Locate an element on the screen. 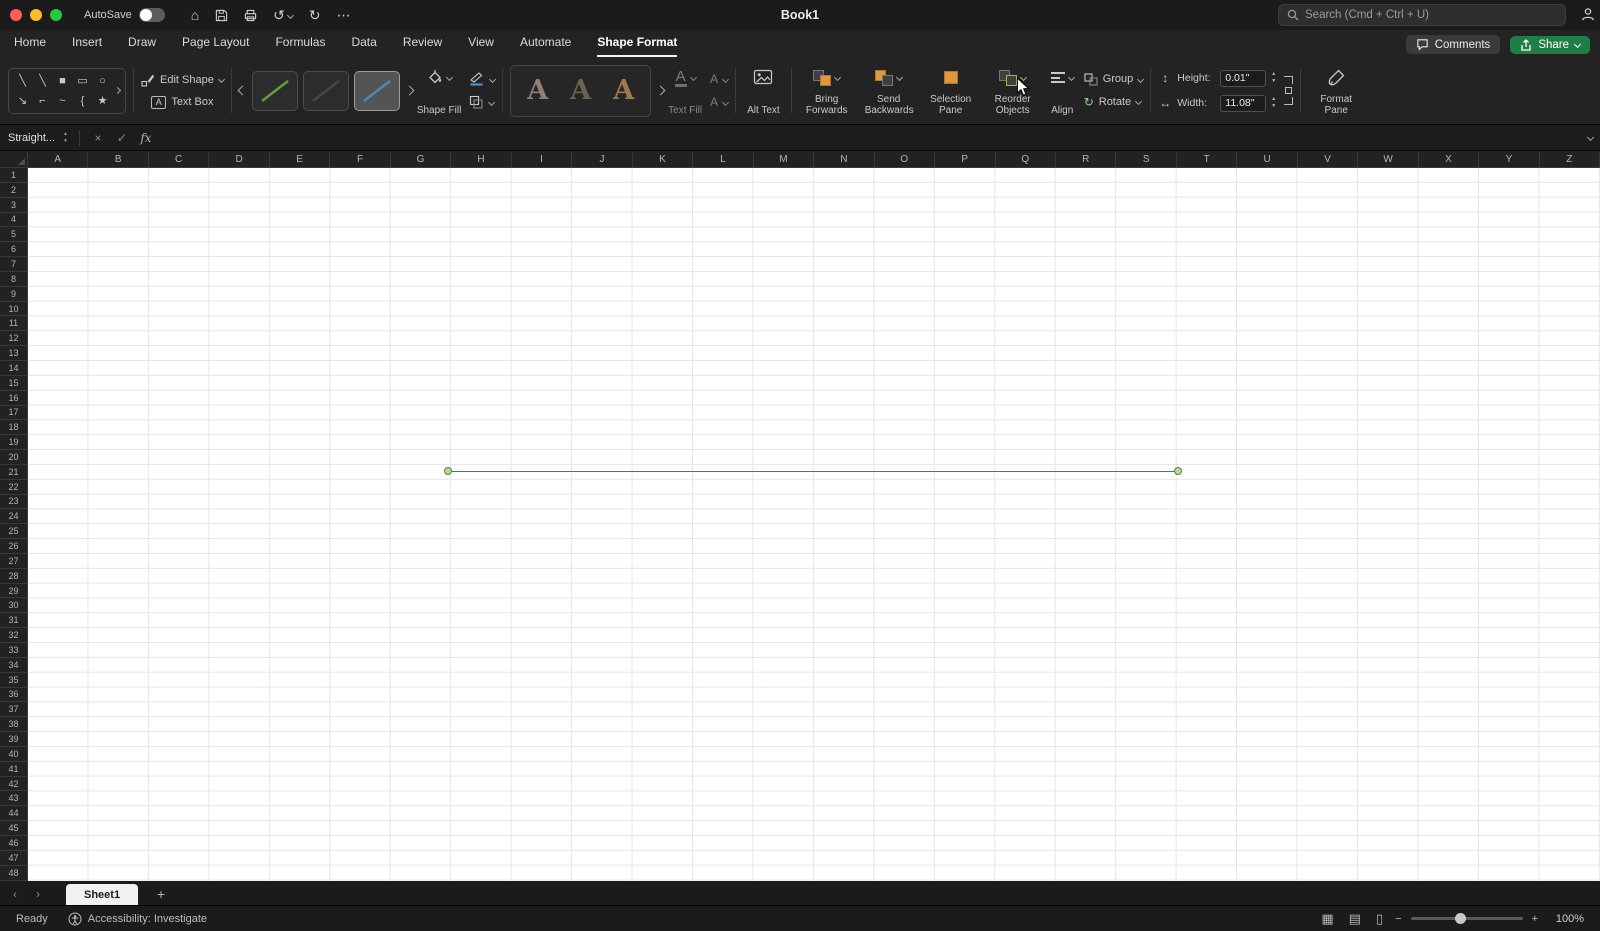  height-stepper: ▲ ▼ is located at coordinates (1273, 78).